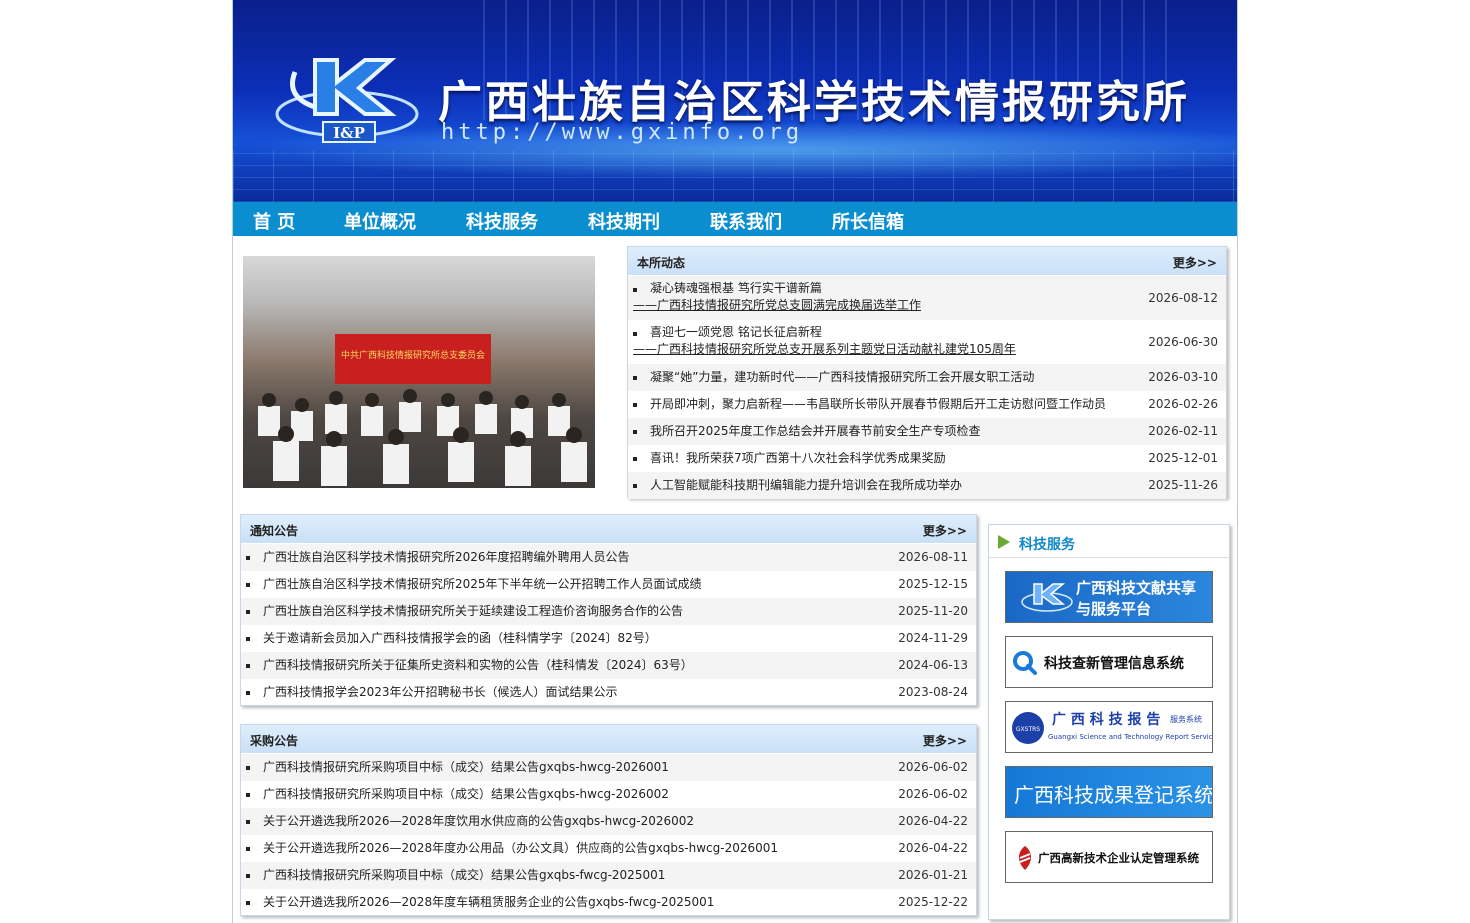 The width and height of the screenshot is (1470, 923). I want to click on list-item: 喜讯！我所荣获7项广西第十八次社会科学优秀成果奖励 2025-12-01, so click(927, 458).